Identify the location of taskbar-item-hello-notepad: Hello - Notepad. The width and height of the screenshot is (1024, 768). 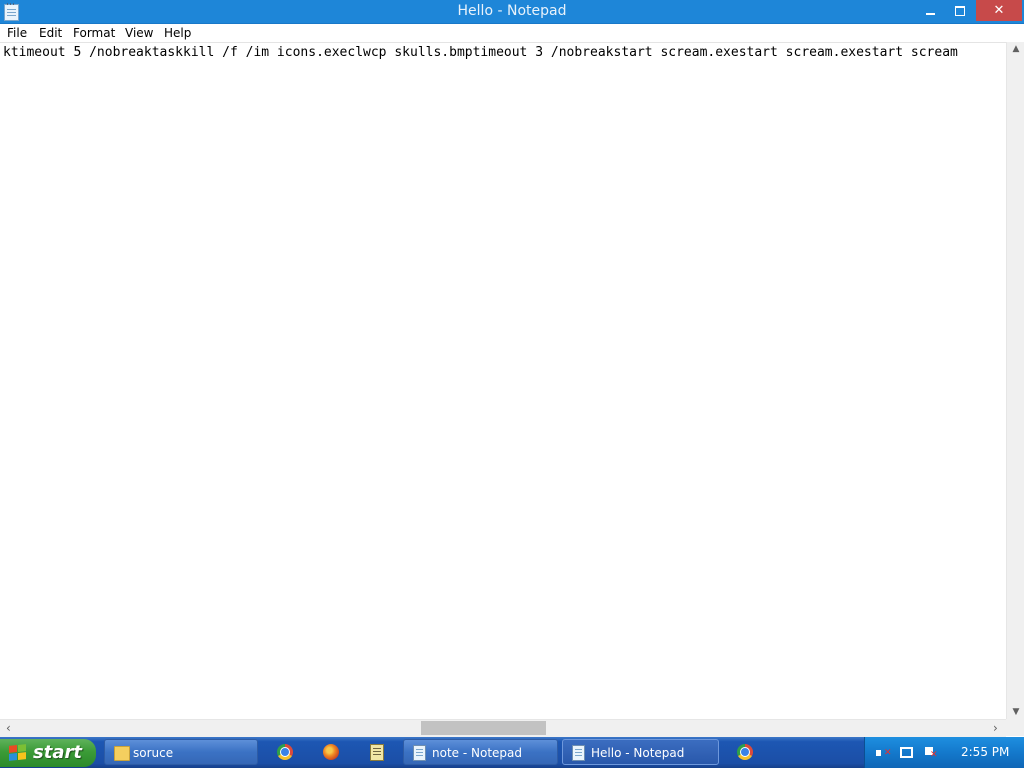
(640, 752).